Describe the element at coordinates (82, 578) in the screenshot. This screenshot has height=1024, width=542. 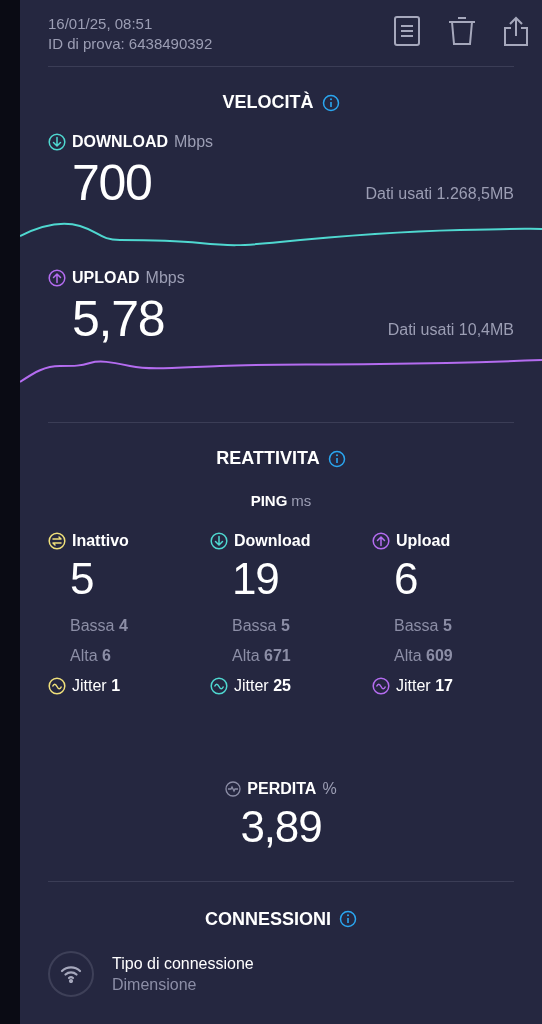
I see `ping-value: 5` at that location.